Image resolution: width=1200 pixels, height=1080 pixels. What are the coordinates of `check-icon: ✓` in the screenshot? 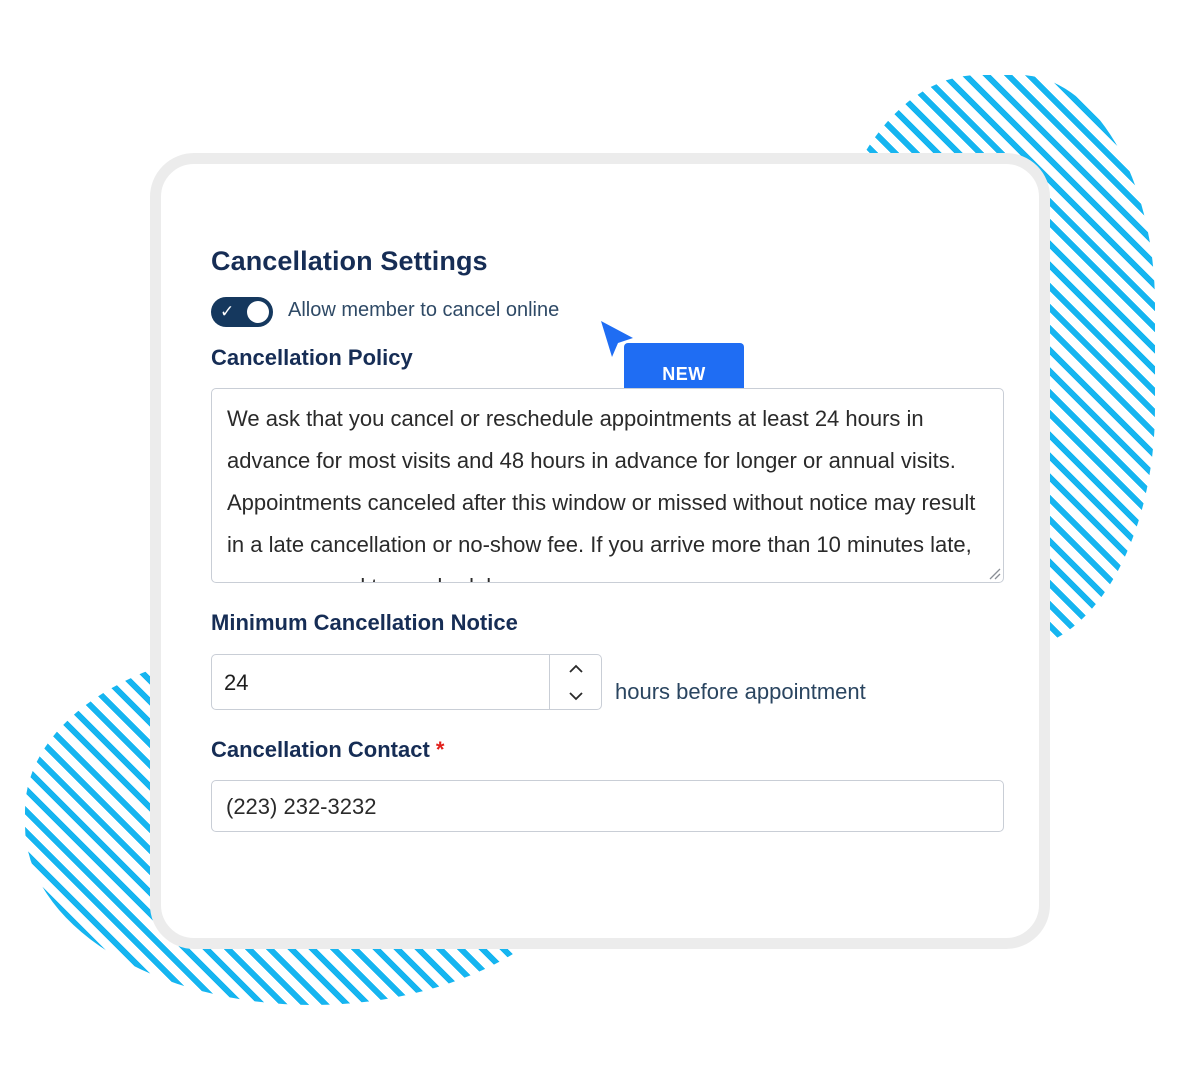 It's located at (227, 311).